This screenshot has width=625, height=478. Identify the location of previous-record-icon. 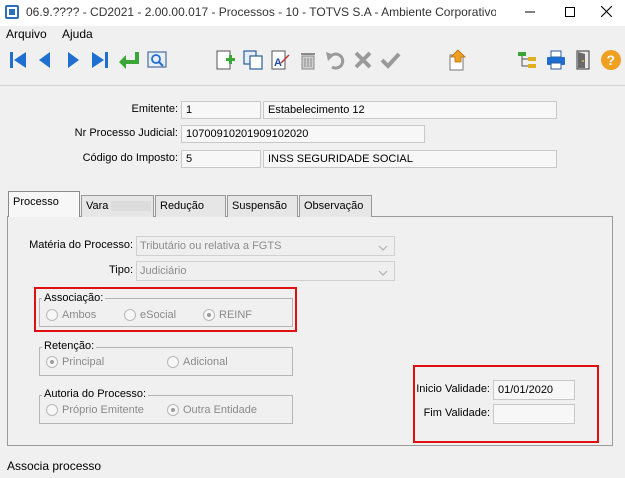
(45, 61).